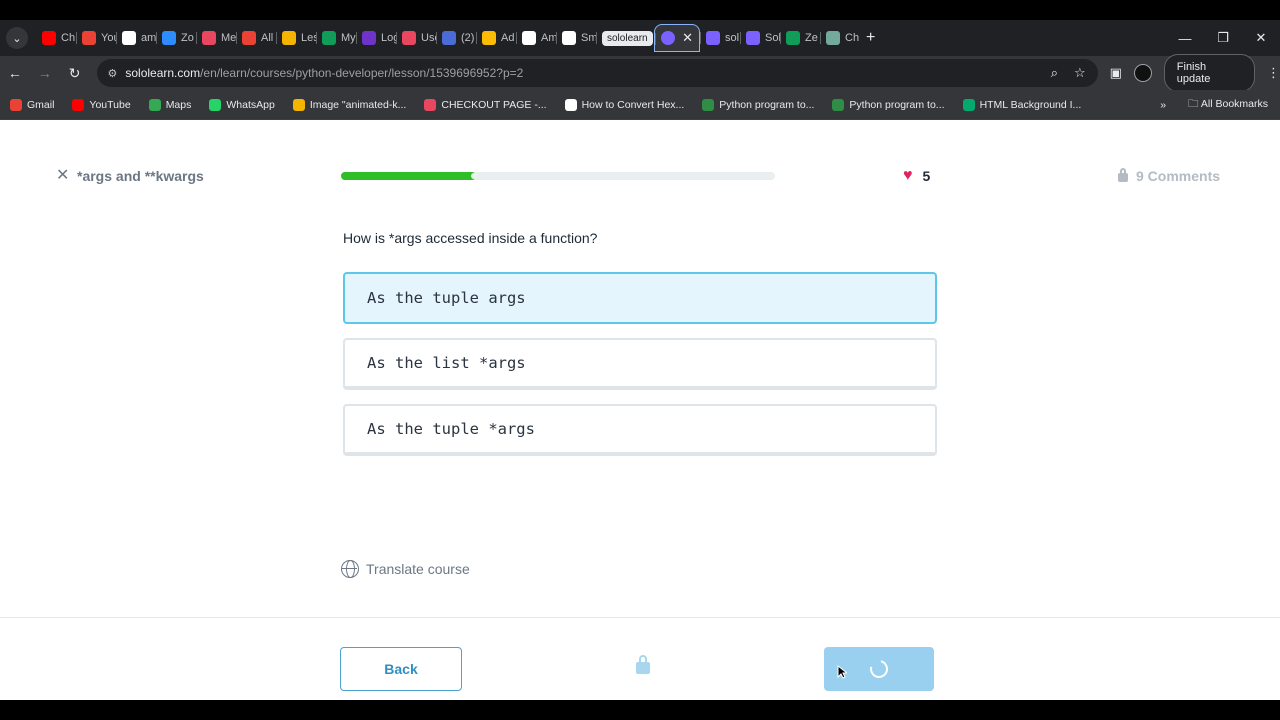  Describe the element at coordinates (558, 176) in the screenshot. I see `lesson-progress-bar` at that location.